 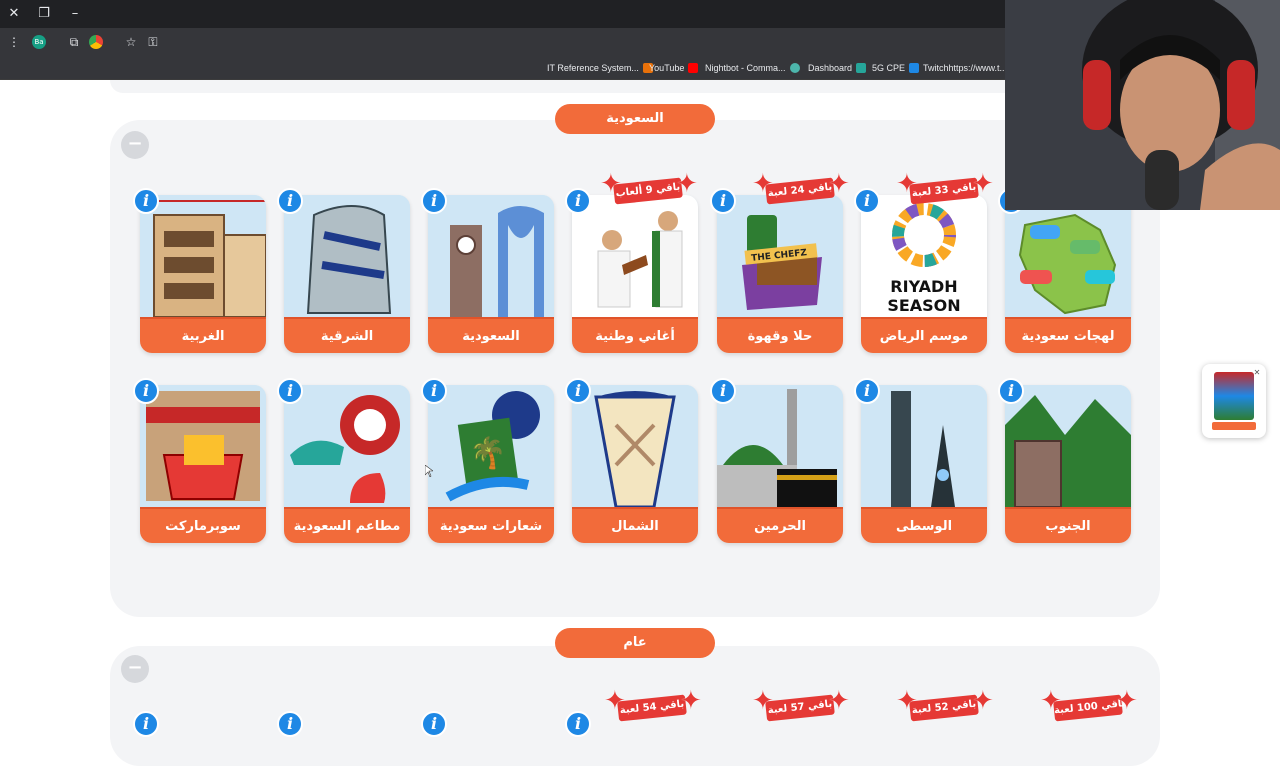 What do you see at coordinates (794, 68) in the screenshot?
I see `nightbot-icon` at bounding box center [794, 68].